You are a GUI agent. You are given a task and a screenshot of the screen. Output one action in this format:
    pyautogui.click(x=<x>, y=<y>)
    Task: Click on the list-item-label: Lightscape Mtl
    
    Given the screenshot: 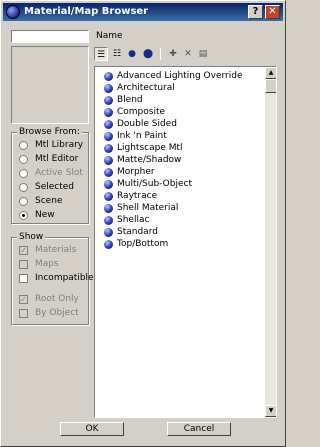 What is the action you would take?
    pyautogui.click(x=150, y=148)
    